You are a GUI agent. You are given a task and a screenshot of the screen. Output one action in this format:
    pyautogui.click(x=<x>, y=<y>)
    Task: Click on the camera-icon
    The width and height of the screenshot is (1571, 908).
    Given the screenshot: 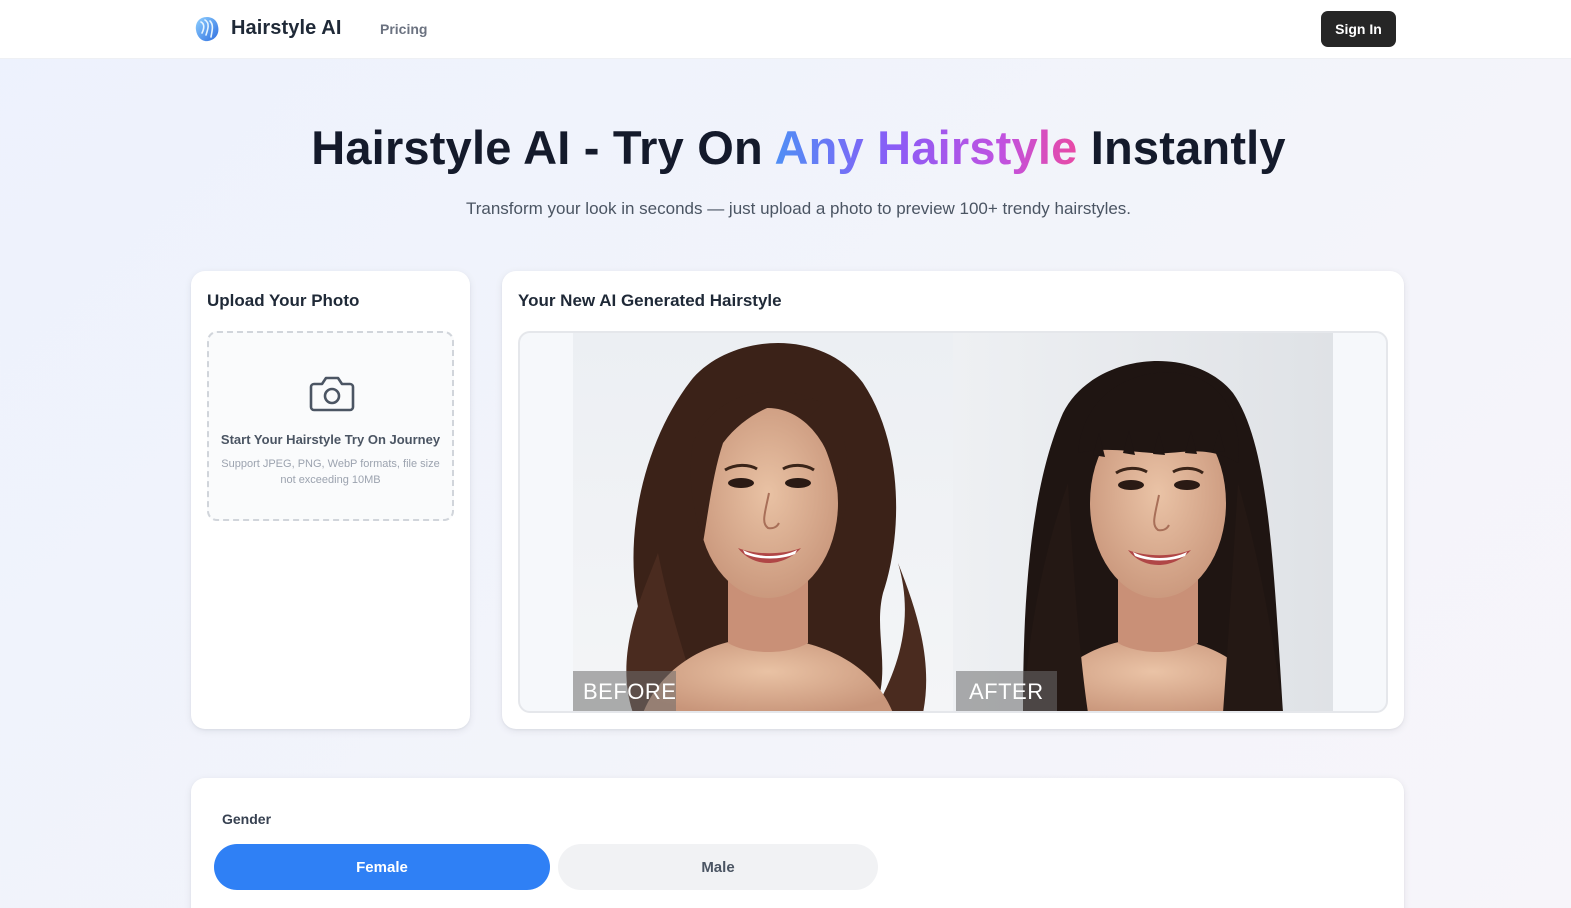 What is the action you would take?
    pyautogui.click(x=332, y=394)
    